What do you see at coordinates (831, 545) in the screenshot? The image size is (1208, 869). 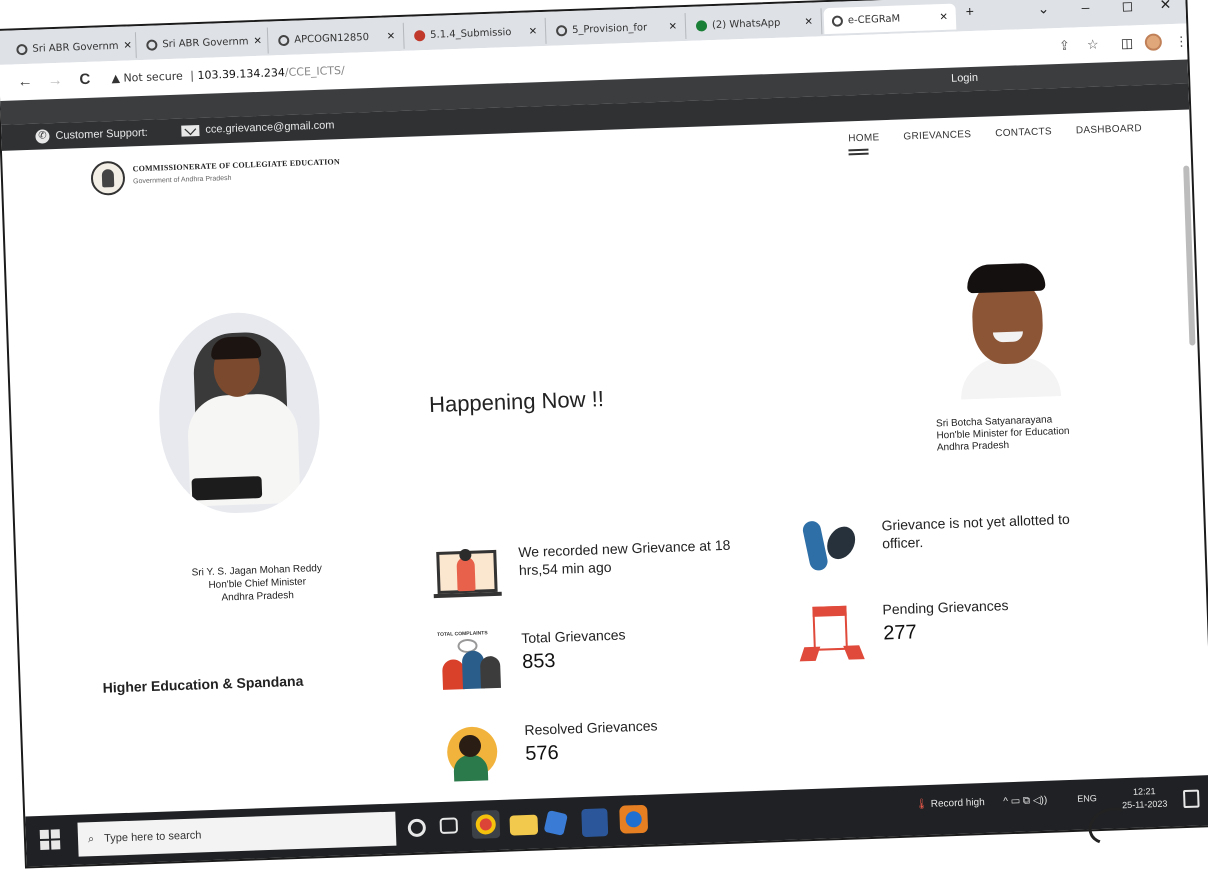 I see `person-pushing-icon` at bounding box center [831, 545].